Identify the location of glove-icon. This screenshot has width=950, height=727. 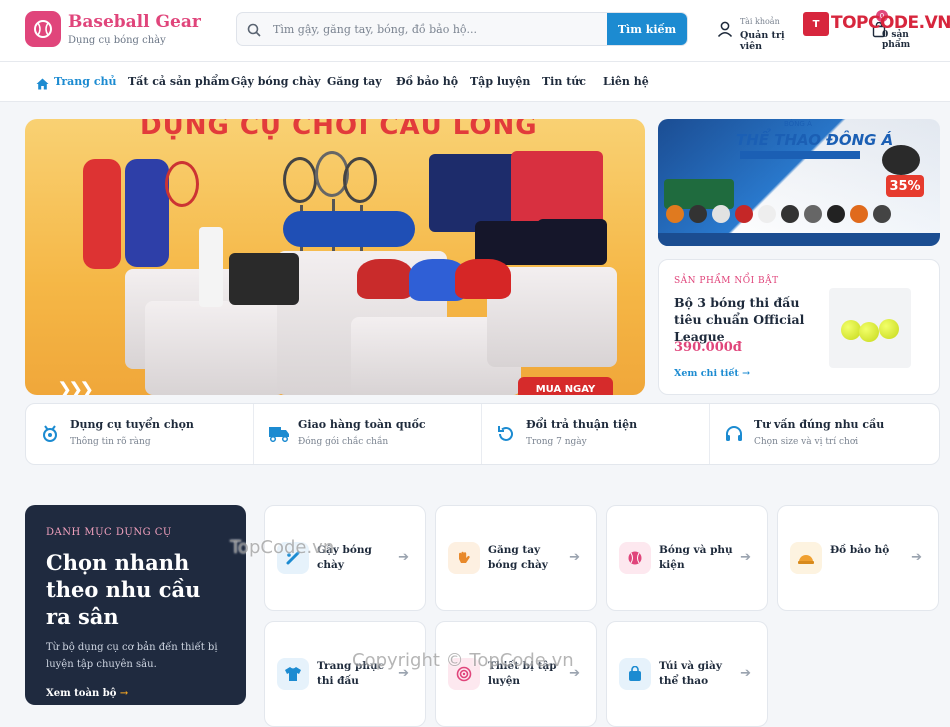
(464, 558).